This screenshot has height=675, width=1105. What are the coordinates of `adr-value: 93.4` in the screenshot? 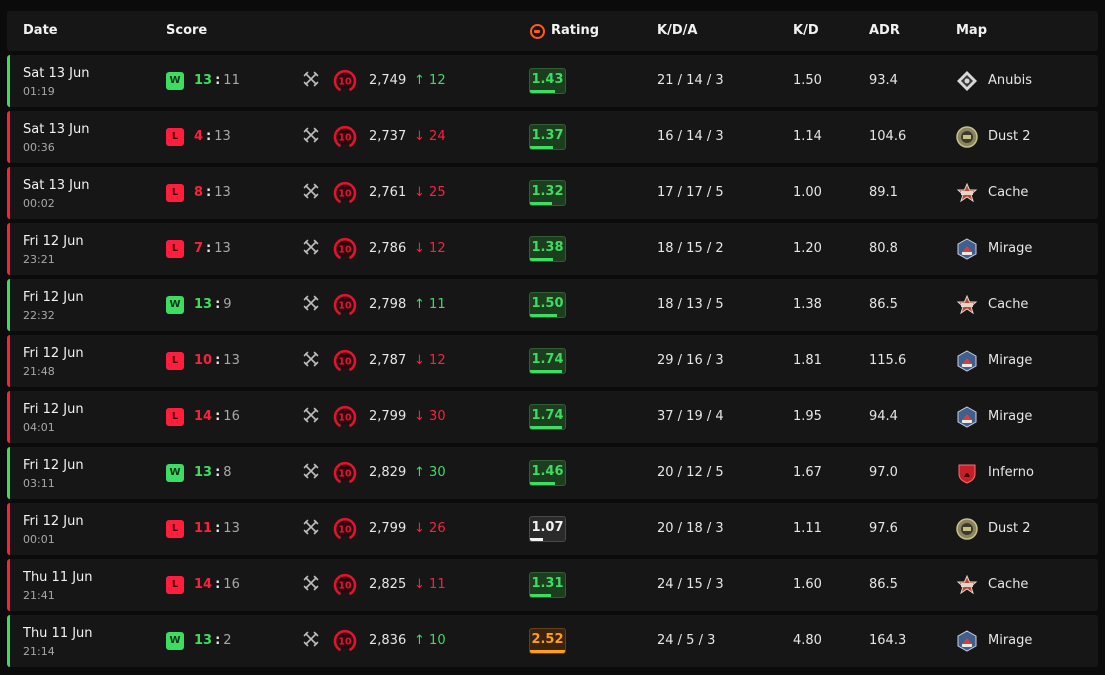 It's located at (883, 80).